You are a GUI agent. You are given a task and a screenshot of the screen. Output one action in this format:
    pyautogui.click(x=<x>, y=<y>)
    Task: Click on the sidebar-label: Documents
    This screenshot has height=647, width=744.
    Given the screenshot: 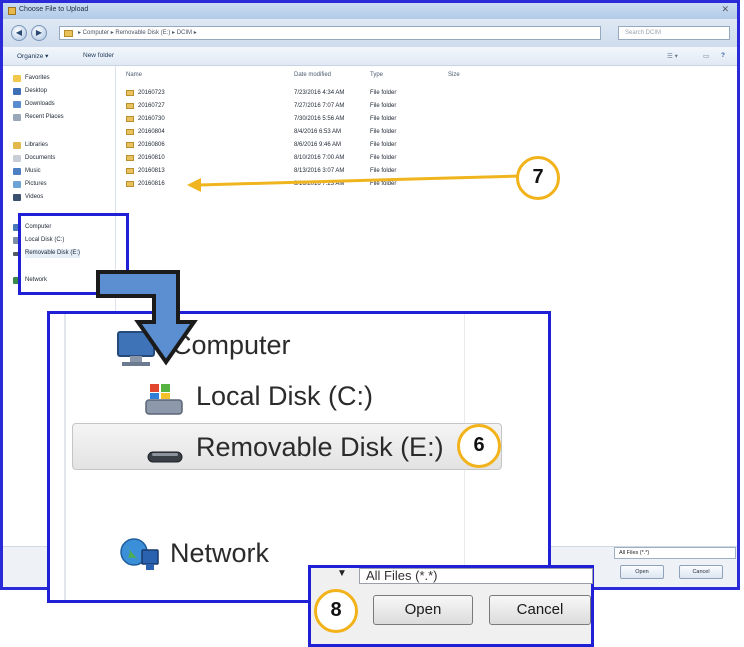 What is the action you would take?
    pyautogui.click(x=40, y=158)
    